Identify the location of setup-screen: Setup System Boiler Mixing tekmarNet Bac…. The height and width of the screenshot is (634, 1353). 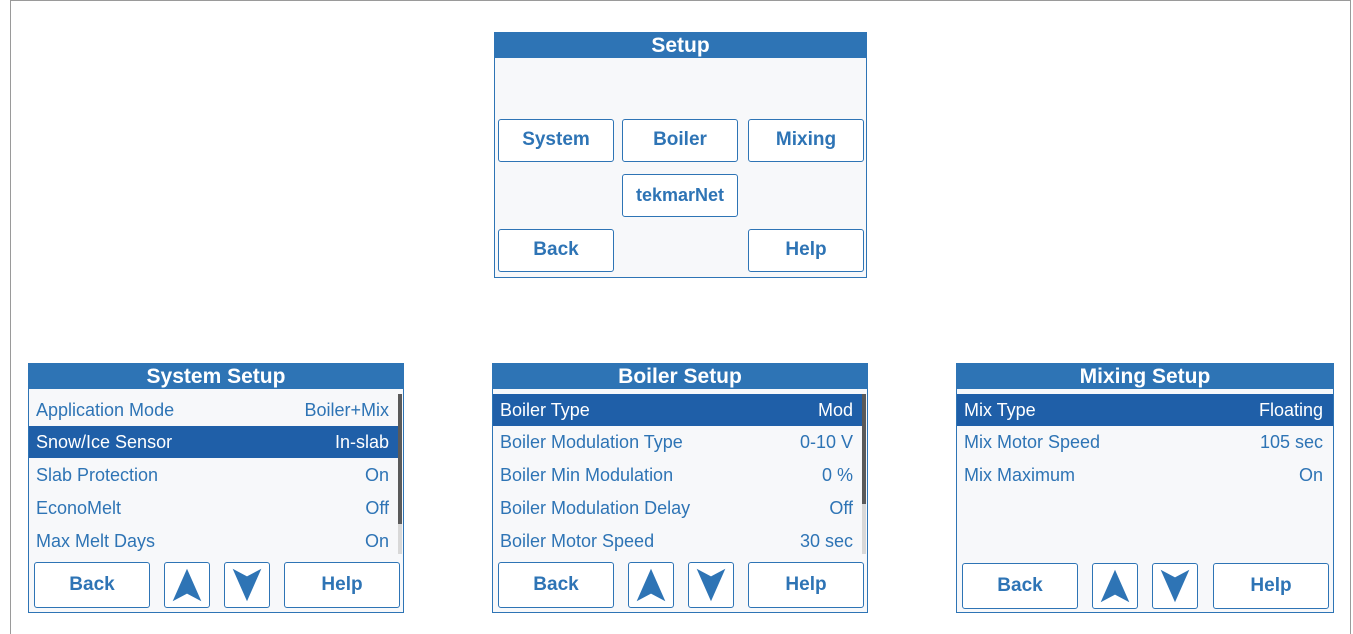
(680, 155).